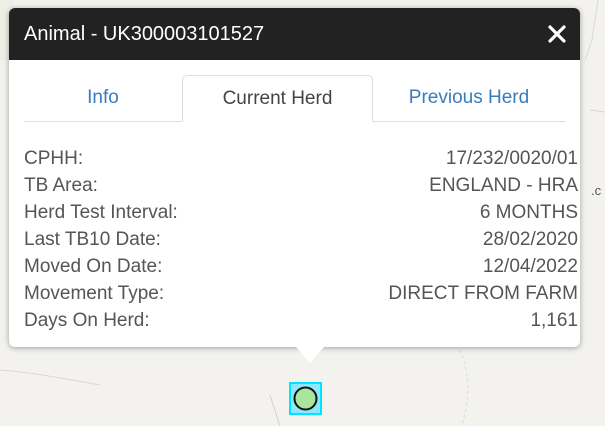 The width and height of the screenshot is (605, 426). I want to click on detail-value: 12/04/2022, so click(530, 266).